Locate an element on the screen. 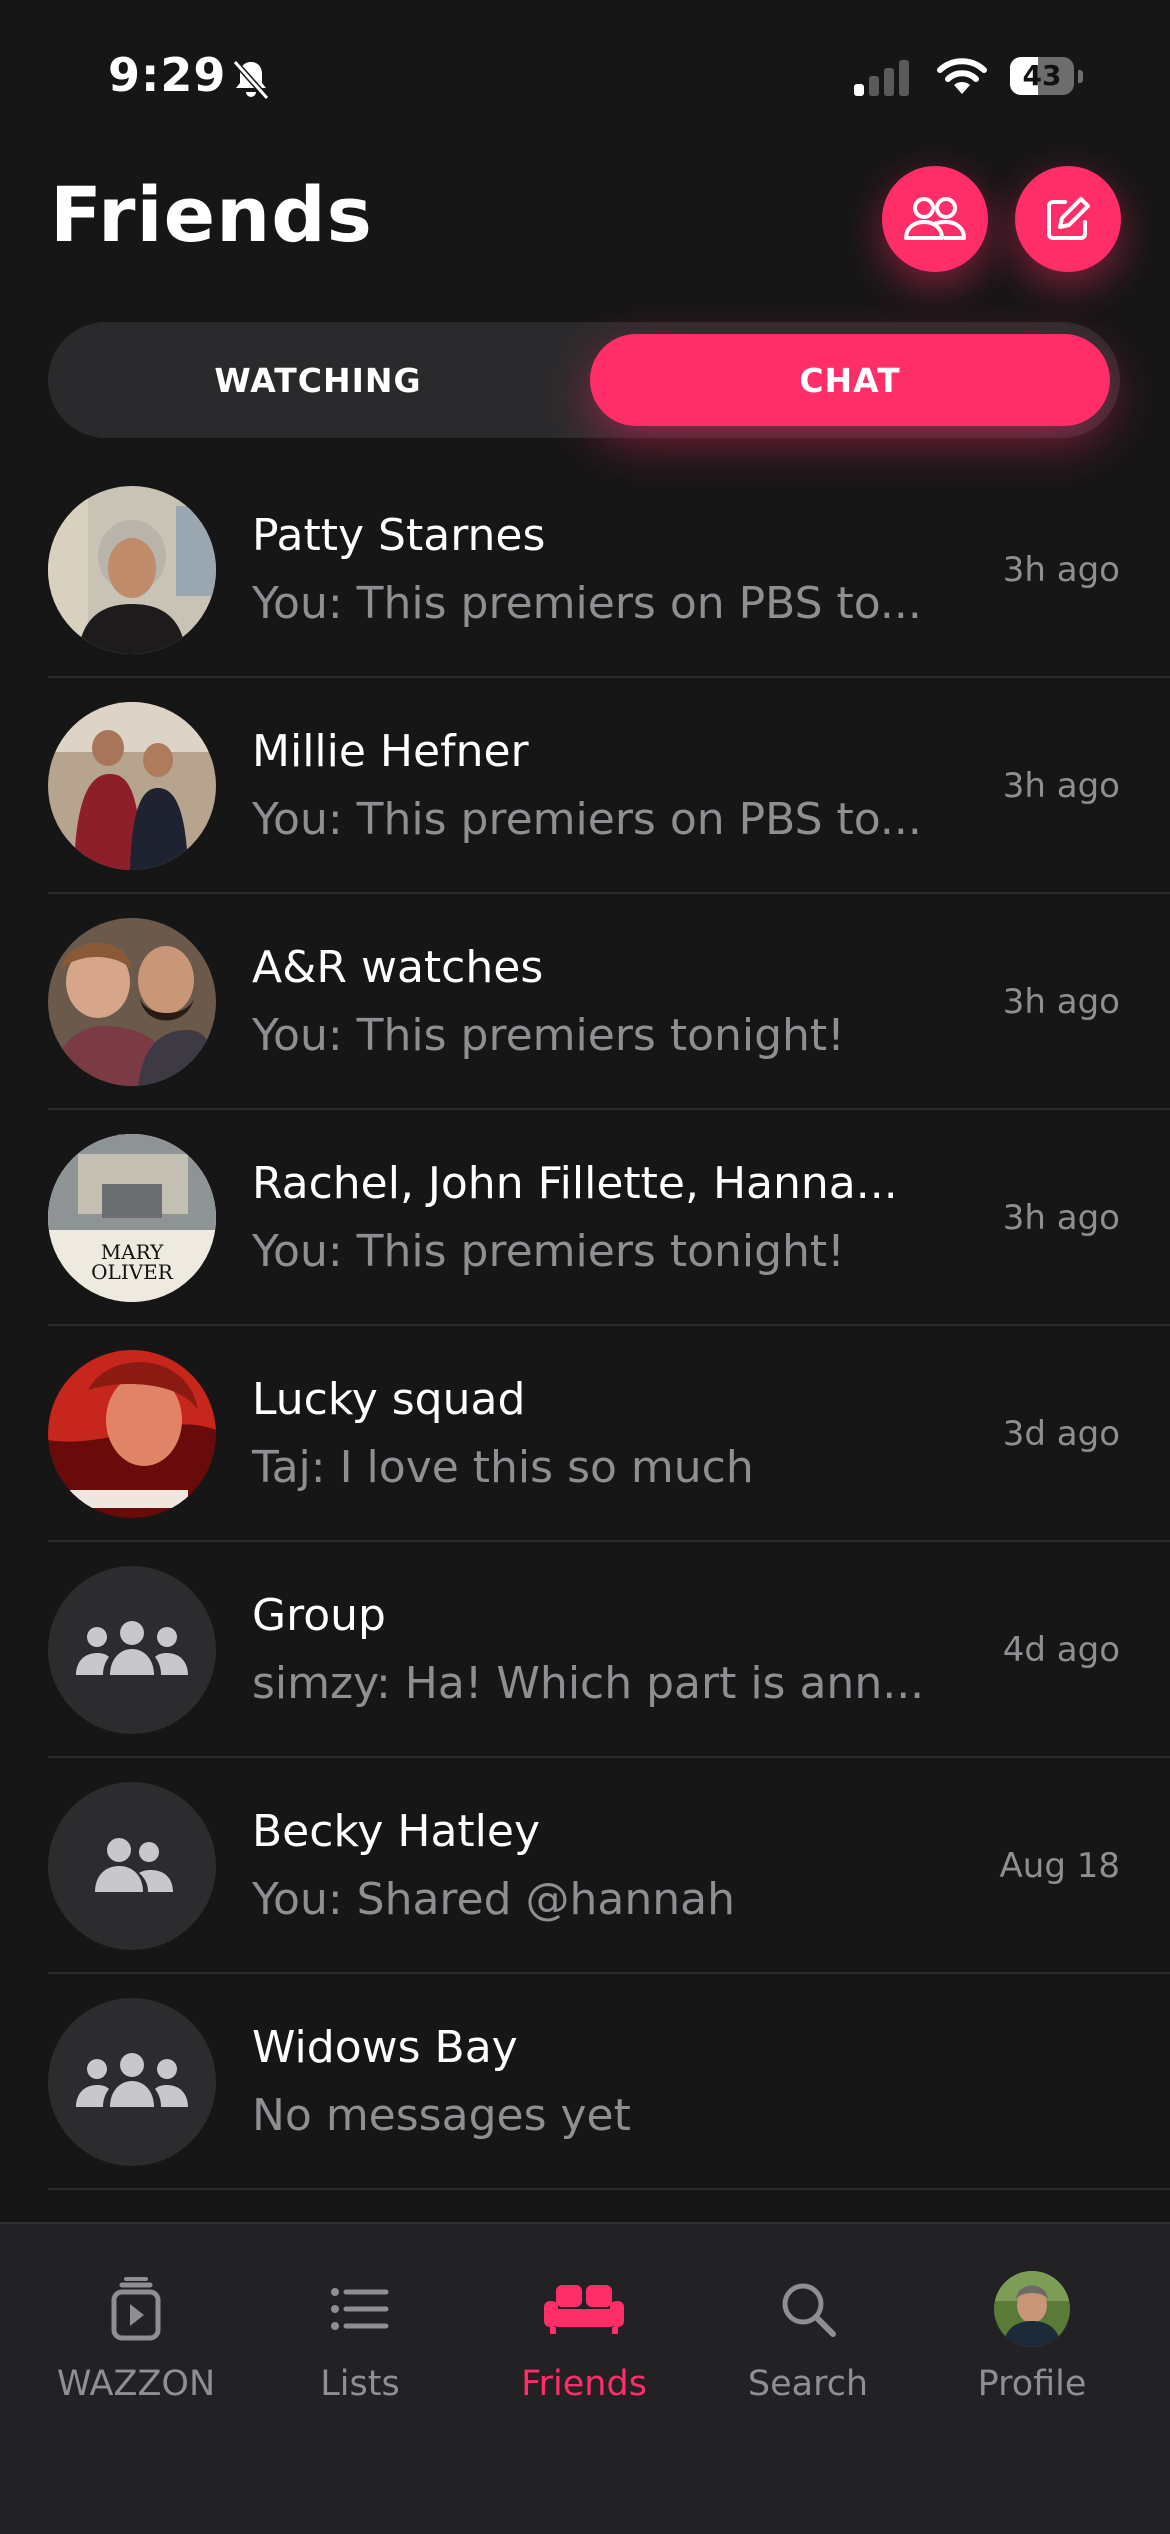 This screenshot has height=2534, width=1170. chat-name: Patty Starnes is located at coordinates (399, 535).